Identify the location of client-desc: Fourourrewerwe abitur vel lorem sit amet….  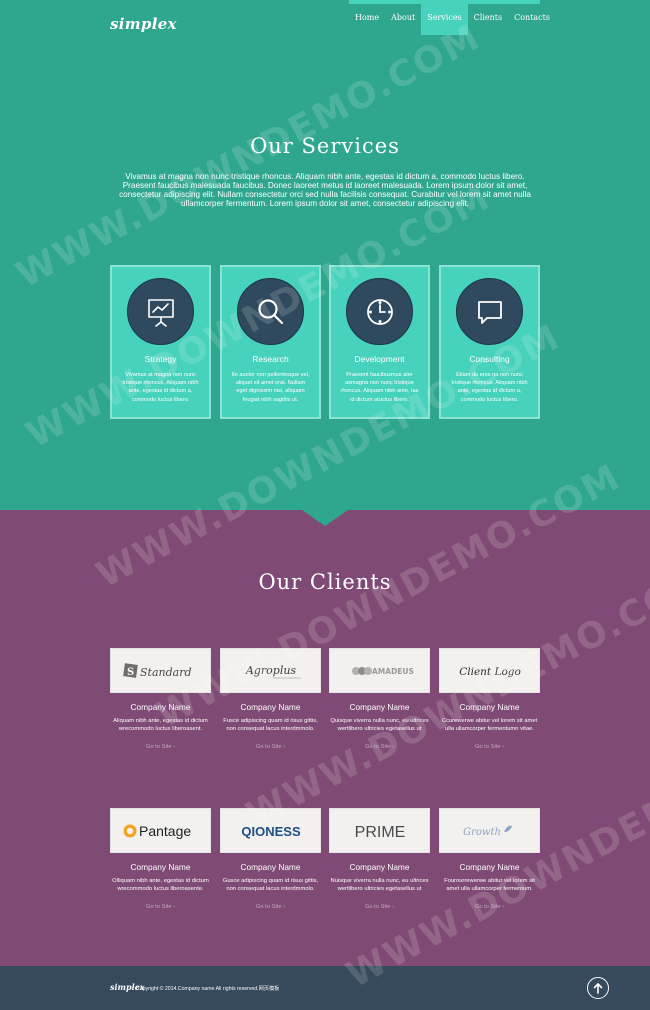
(489, 885).